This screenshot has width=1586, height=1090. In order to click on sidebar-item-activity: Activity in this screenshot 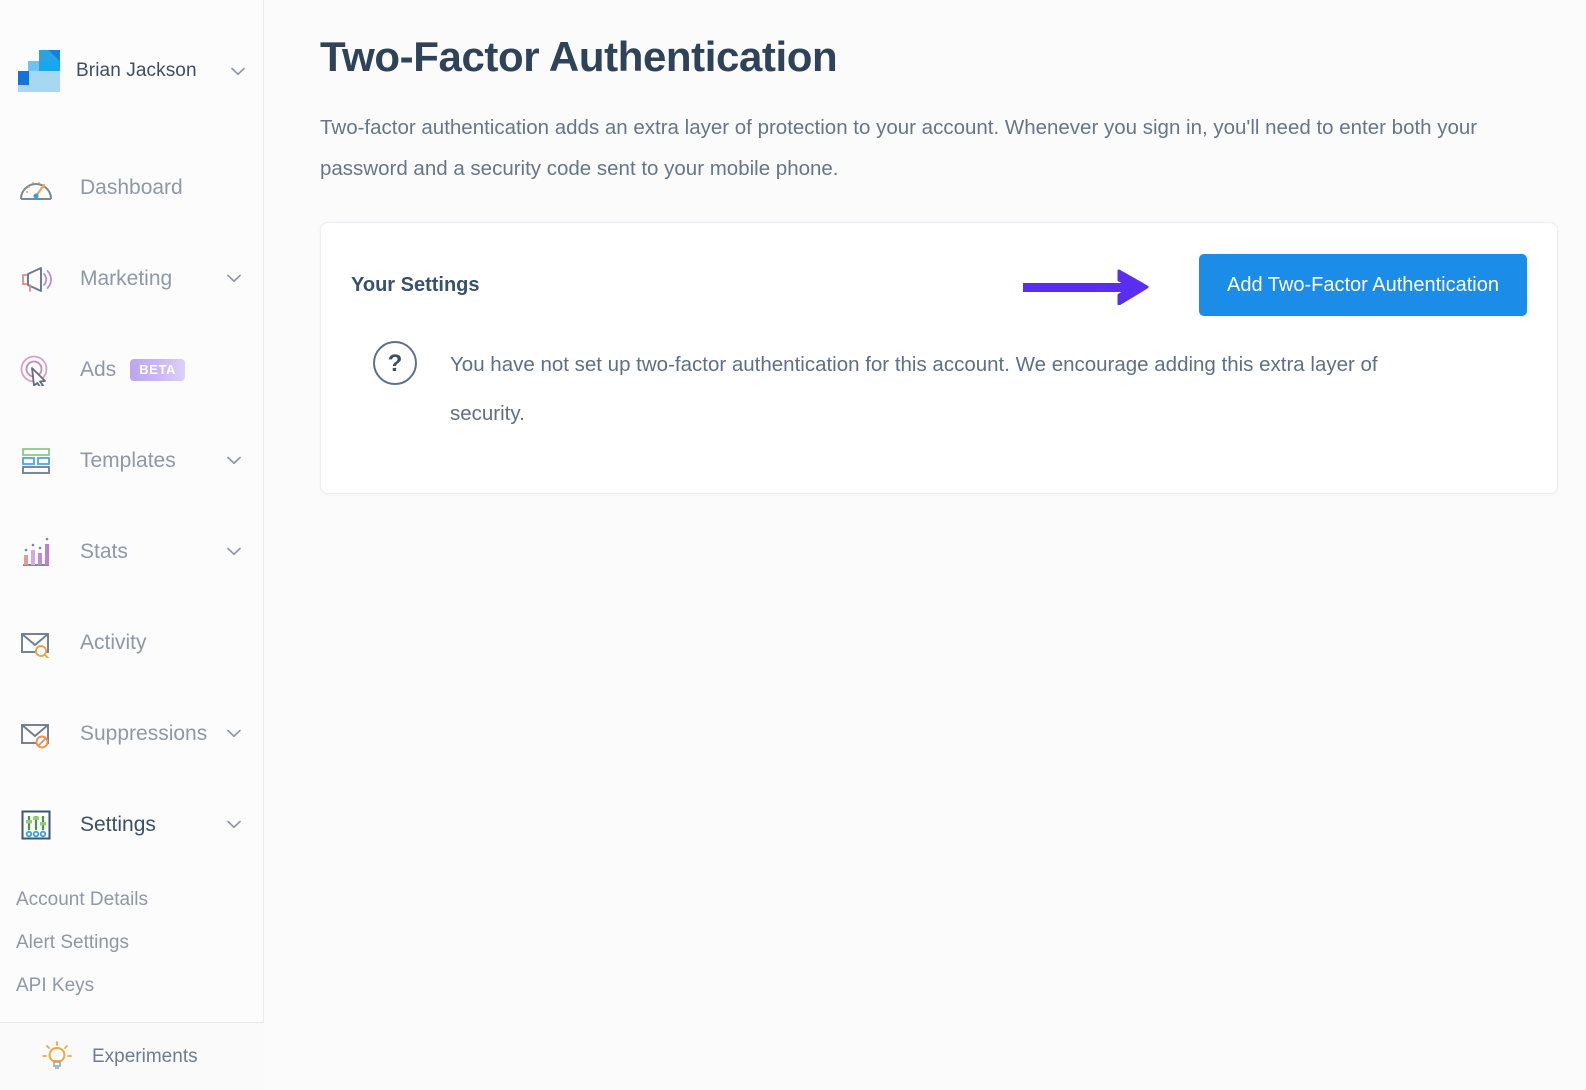, I will do `click(131, 642)`.